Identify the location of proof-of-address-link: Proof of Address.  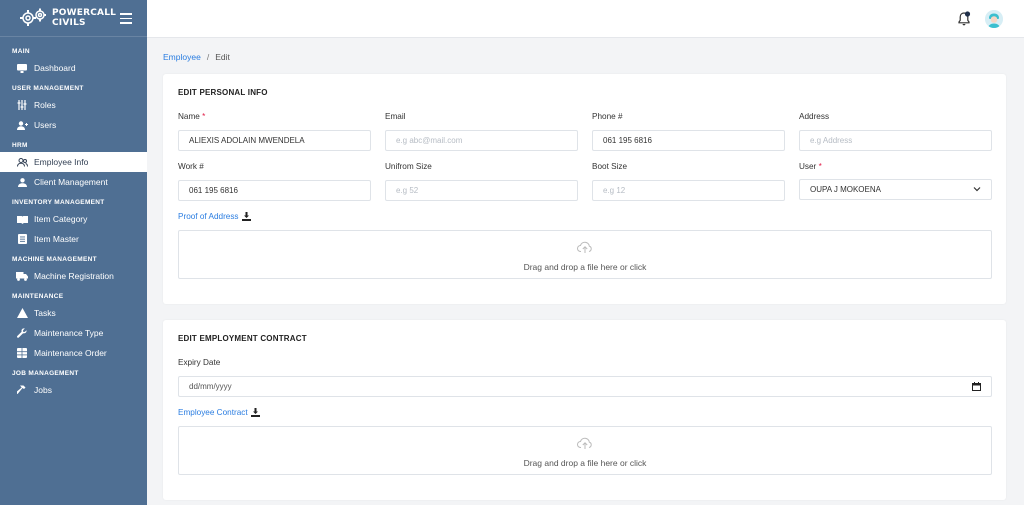
(214, 216).